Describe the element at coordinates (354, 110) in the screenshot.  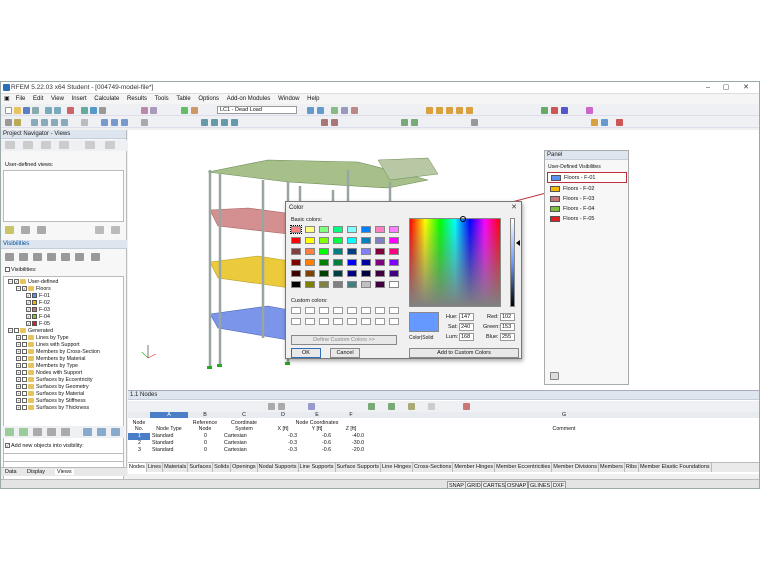
I see `values-icon` at that location.